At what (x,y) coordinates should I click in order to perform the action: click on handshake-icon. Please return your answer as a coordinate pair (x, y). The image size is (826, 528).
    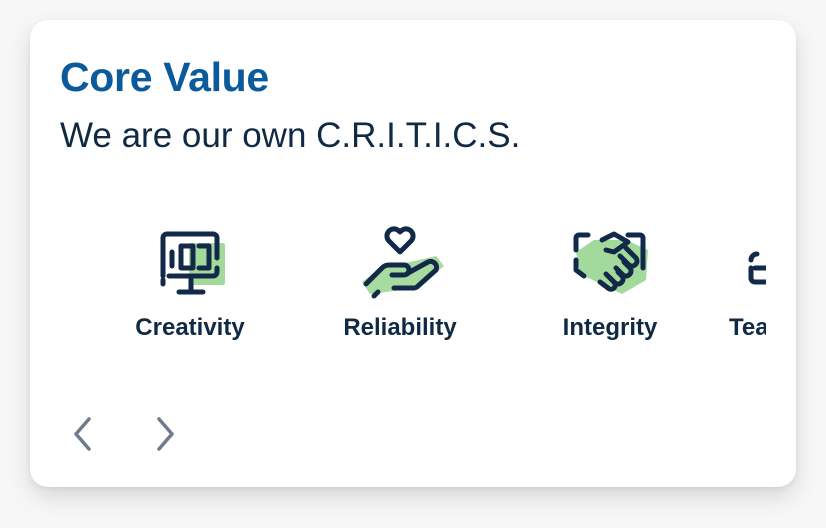
    Looking at the image, I should click on (610, 262).